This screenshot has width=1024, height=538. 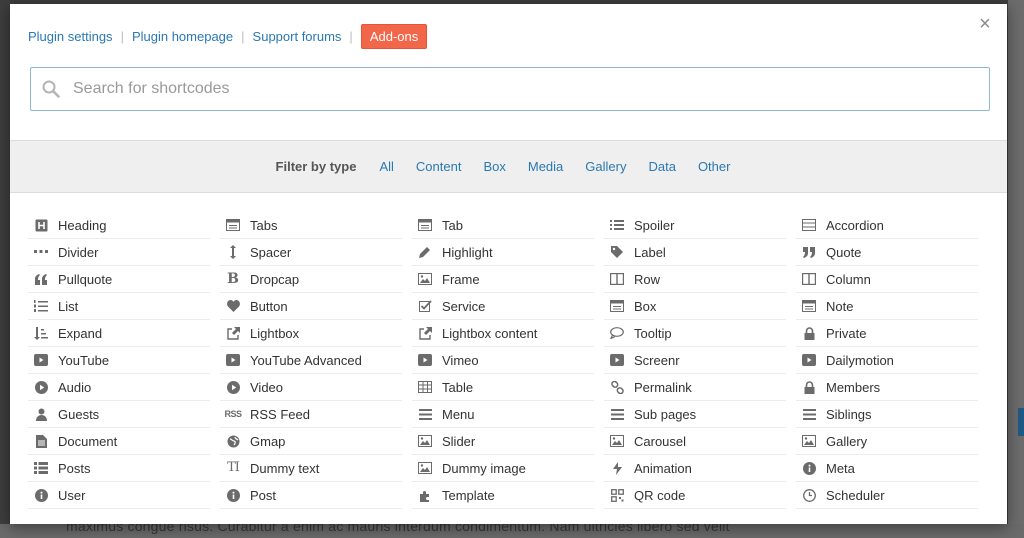 I want to click on shortcode-item-row: Row, so click(x=695, y=279).